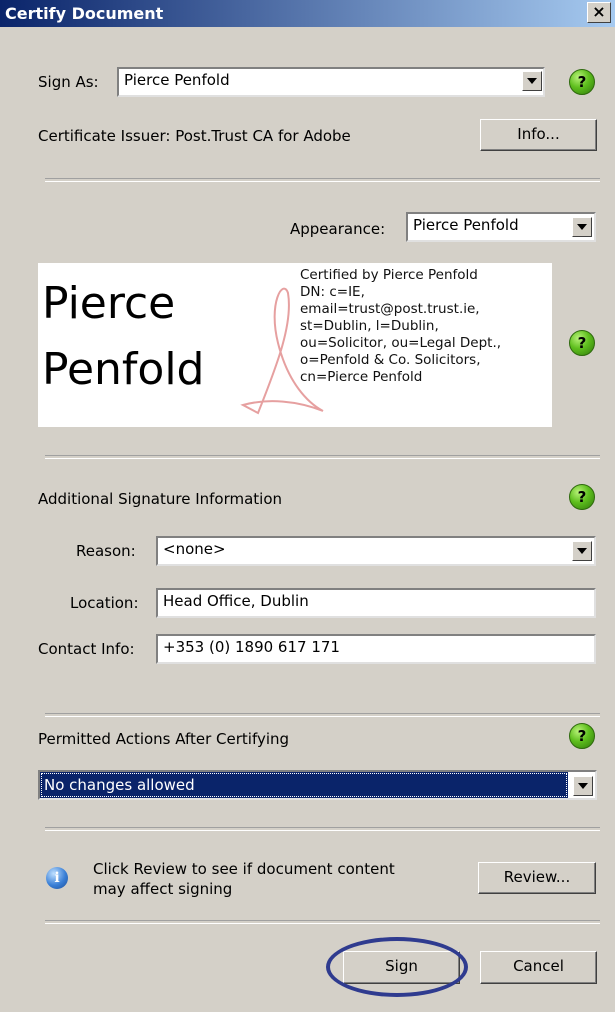 The height and width of the screenshot is (1012, 615). Describe the element at coordinates (68, 82) in the screenshot. I see `sign-as-label: Sign As:` at that location.